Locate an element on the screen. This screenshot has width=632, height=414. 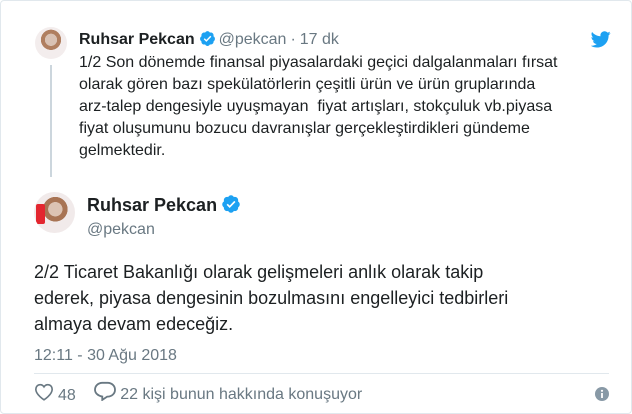
tweet-actions: 48 22 kişi bunun hakkında konuşuyor is located at coordinates (205, 392).